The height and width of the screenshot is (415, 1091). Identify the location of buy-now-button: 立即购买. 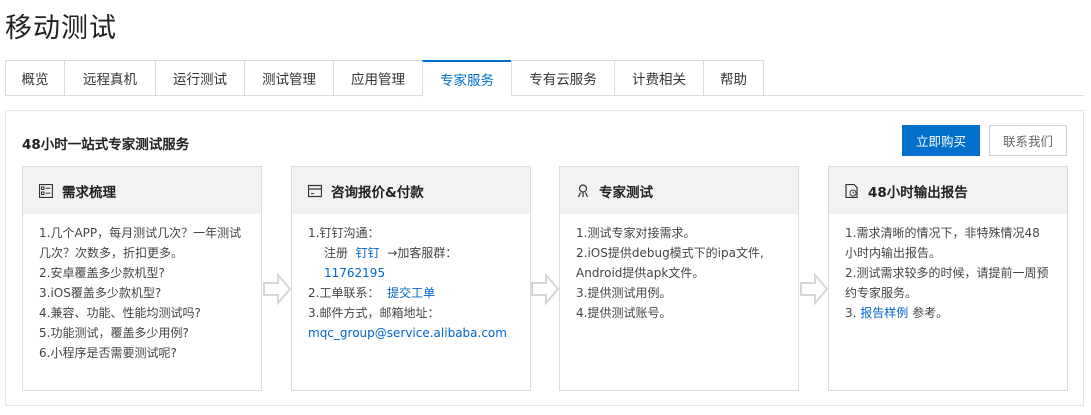
(941, 140).